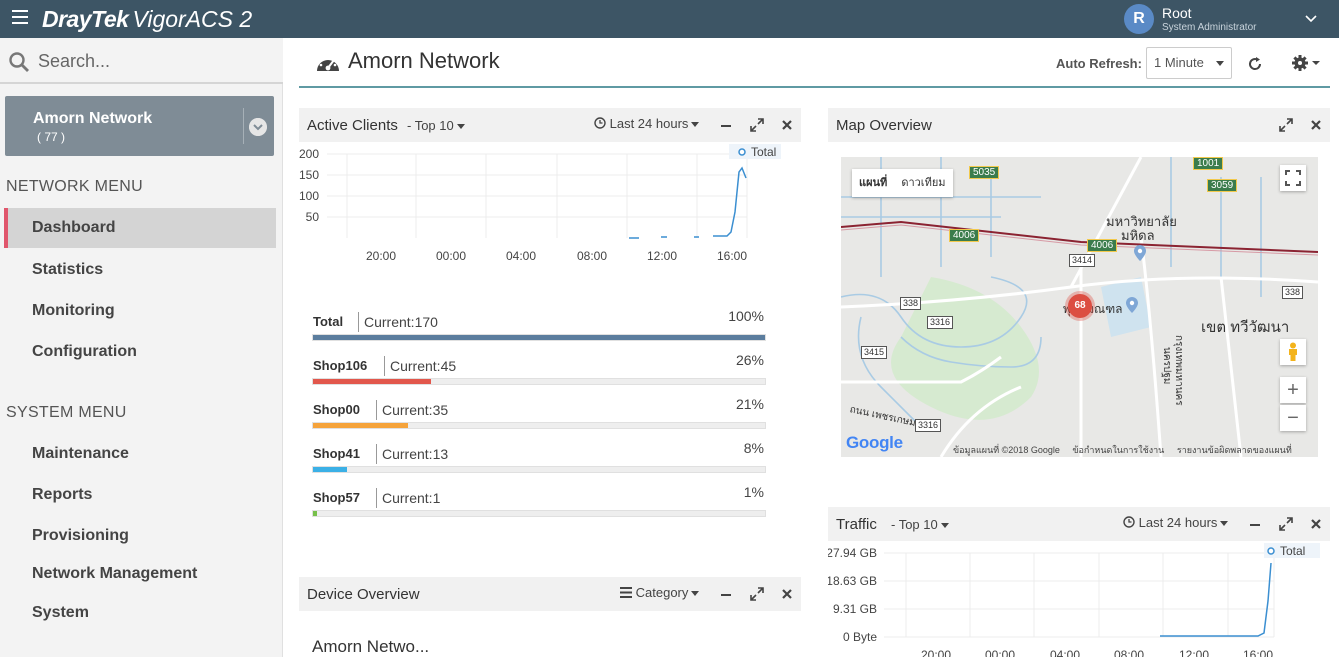  I want to click on refresh-icon, so click(1255, 64).